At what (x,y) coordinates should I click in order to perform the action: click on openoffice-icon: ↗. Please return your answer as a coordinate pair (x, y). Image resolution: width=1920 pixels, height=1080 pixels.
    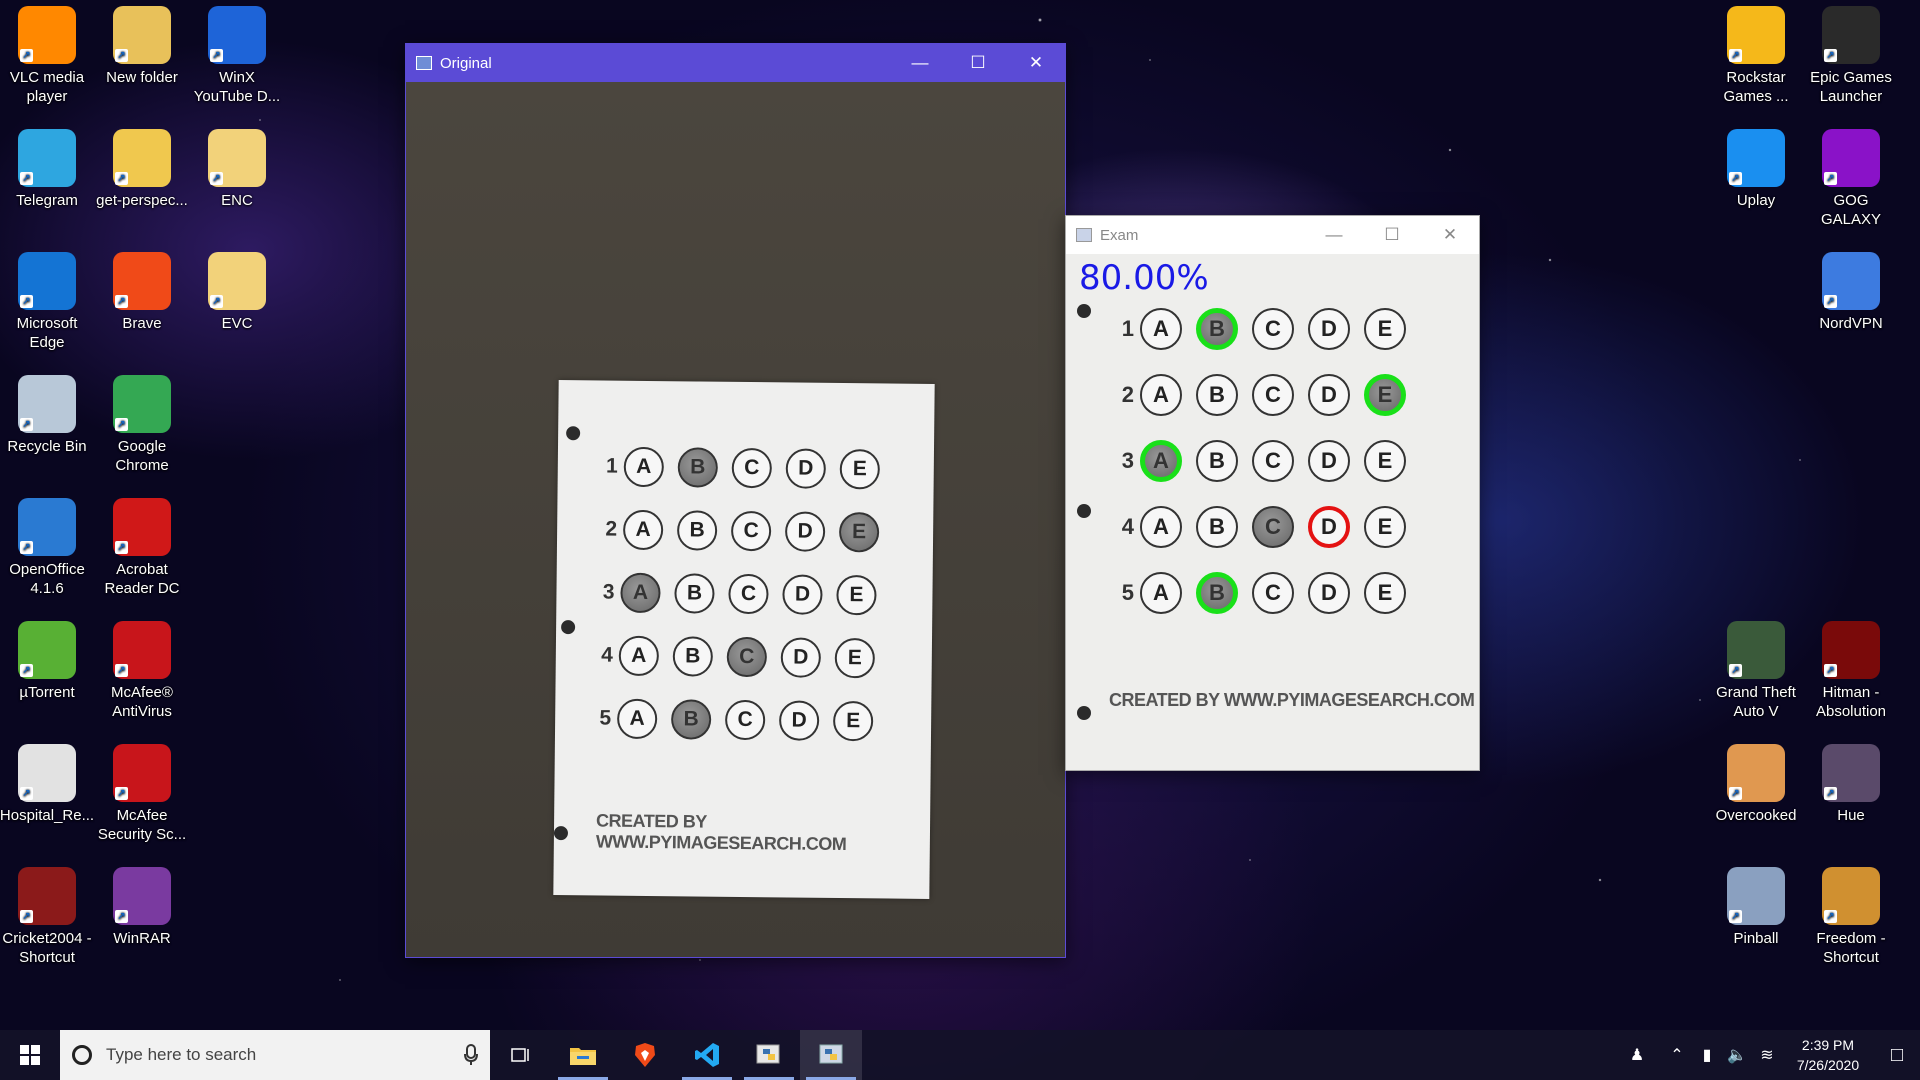
    Looking at the image, I should click on (47, 527).